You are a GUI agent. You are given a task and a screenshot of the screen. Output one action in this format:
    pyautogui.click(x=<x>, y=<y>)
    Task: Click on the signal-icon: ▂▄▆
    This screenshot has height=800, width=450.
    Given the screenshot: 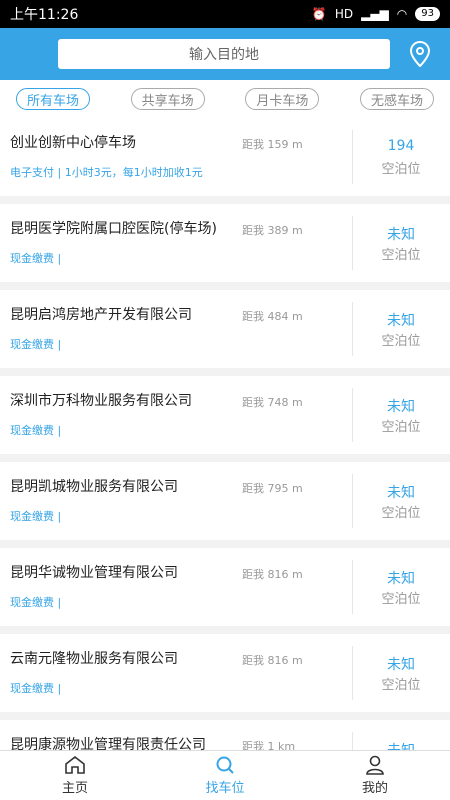 What is the action you would take?
    pyautogui.click(x=375, y=14)
    